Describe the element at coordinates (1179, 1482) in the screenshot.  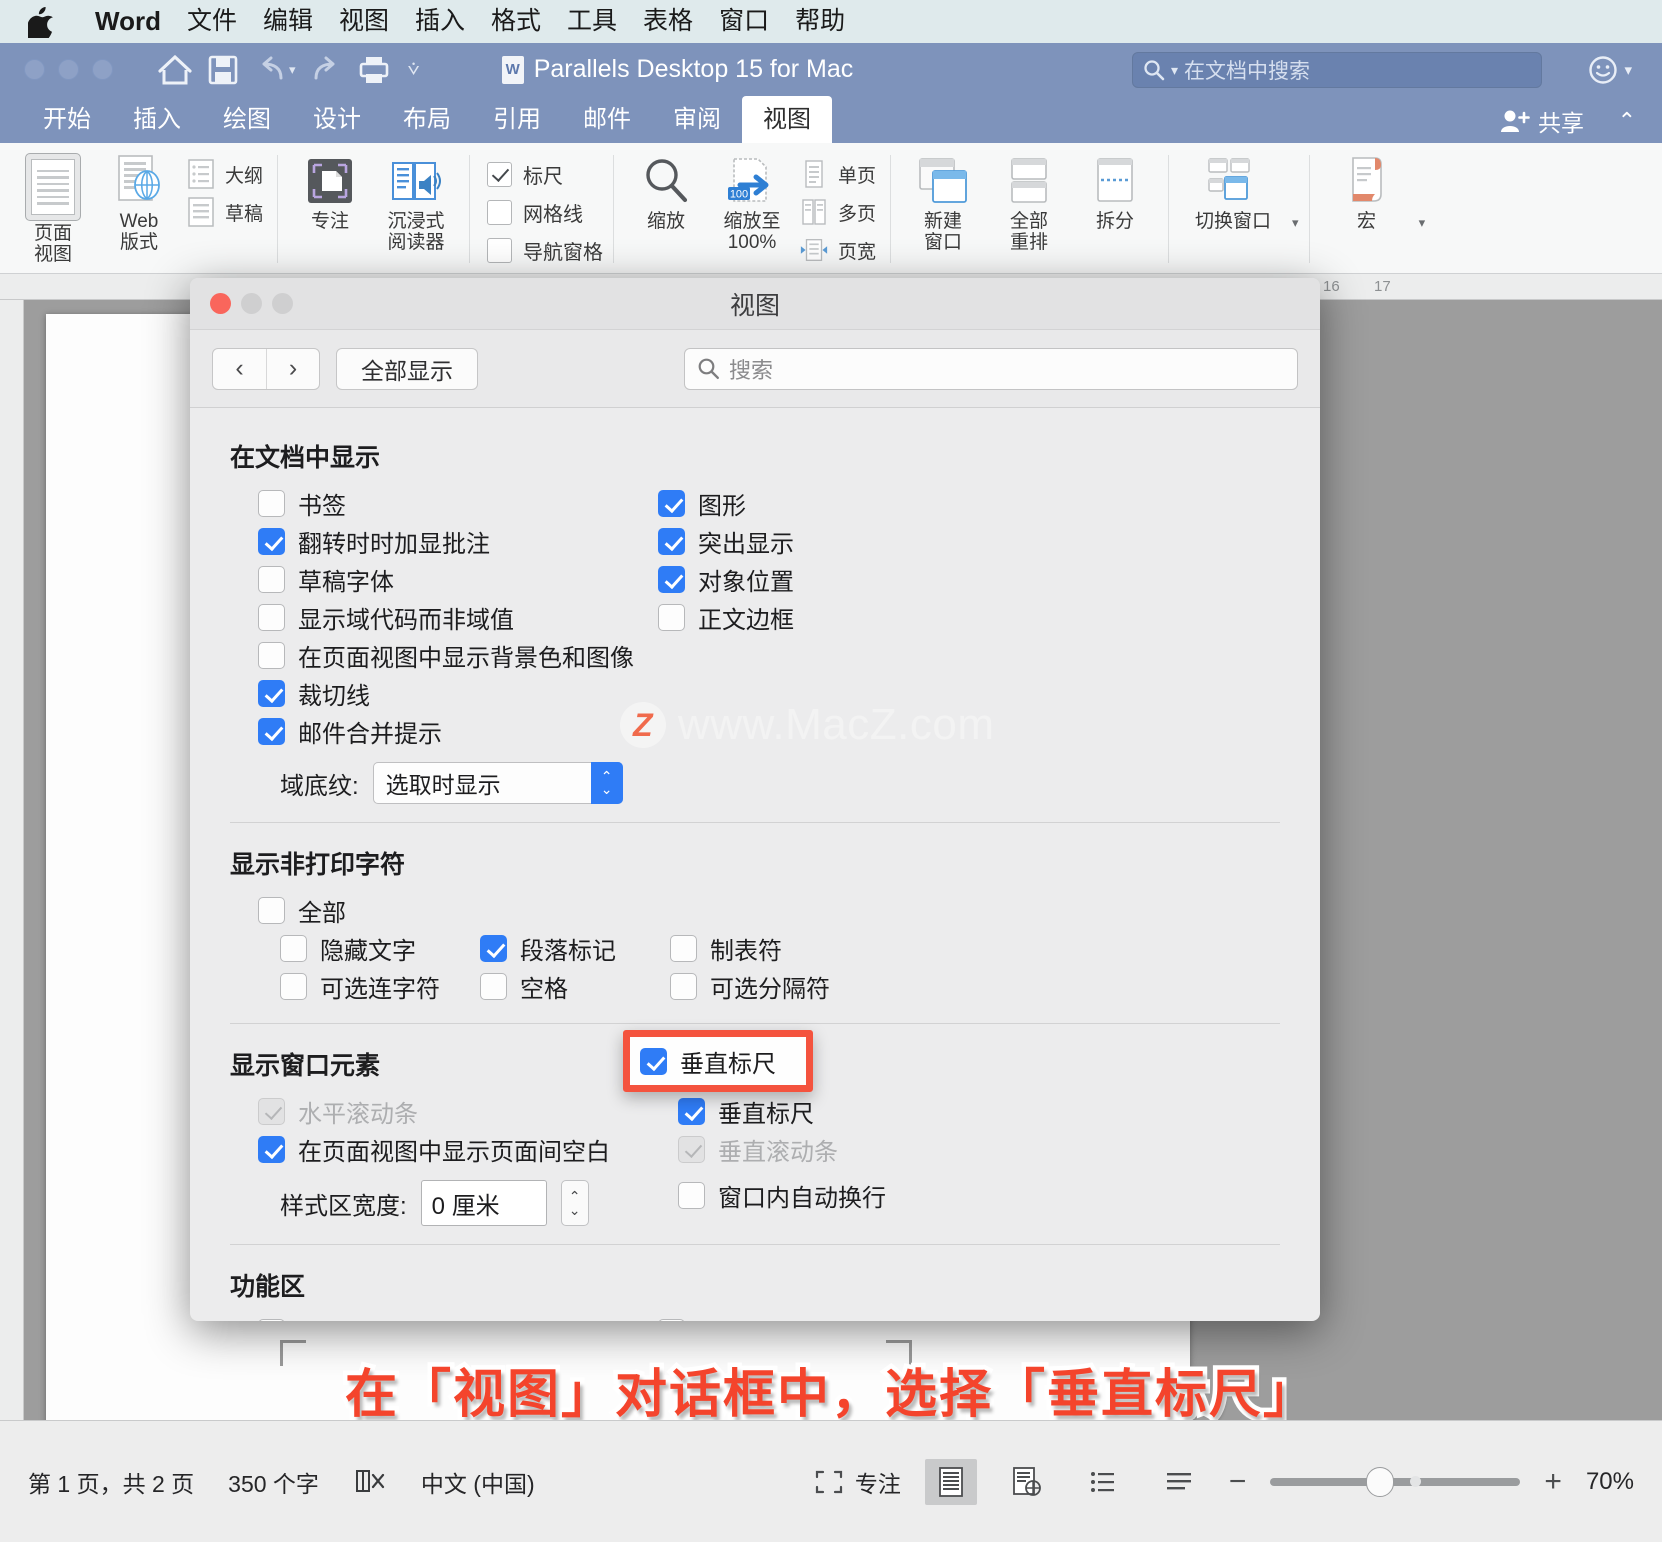
I see `view-button-draft` at that location.